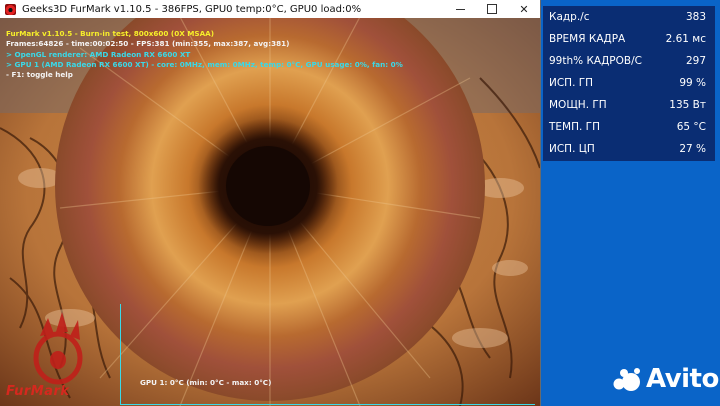  What do you see at coordinates (695, 61) in the screenshot?
I see `overlay-value: 297` at bounding box center [695, 61].